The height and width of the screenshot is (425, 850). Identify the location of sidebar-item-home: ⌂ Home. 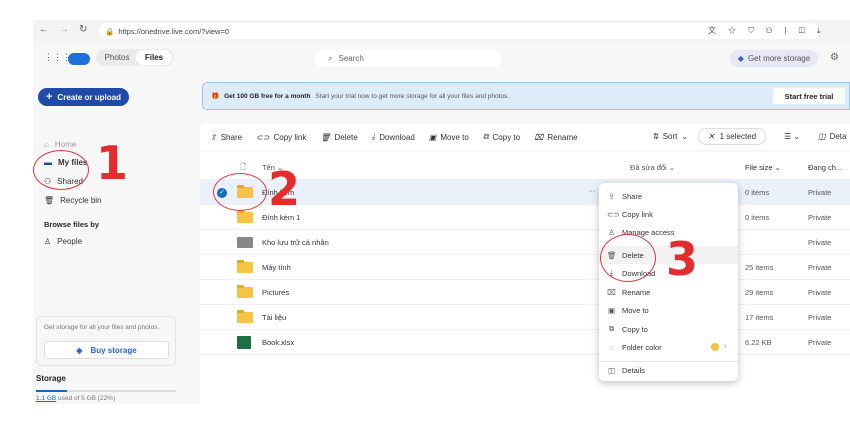
(60, 144).